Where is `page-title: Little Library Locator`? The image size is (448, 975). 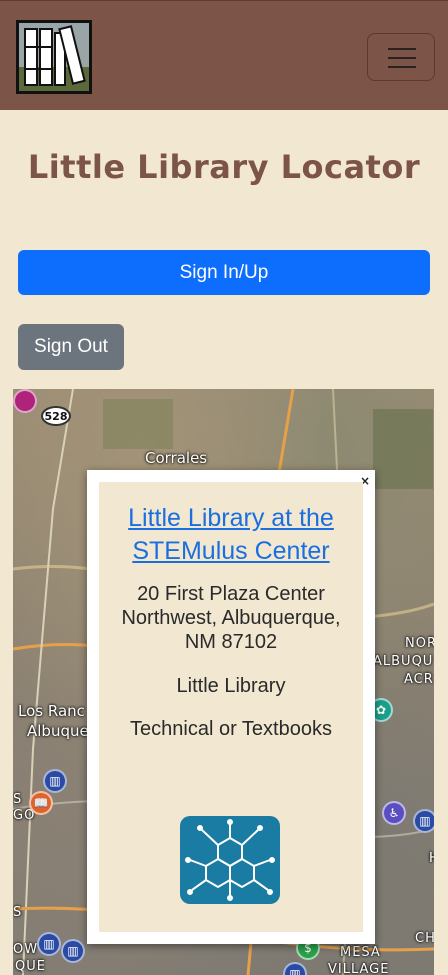
page-title: Little Library Locator is located at coordinates (224, 167).